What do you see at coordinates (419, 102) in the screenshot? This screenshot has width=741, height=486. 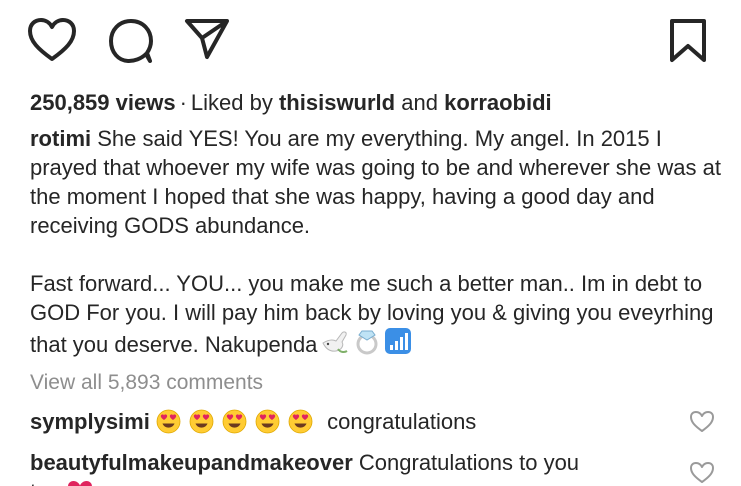 I see `liked-conjunction: and` at bounding box center [419, 102].